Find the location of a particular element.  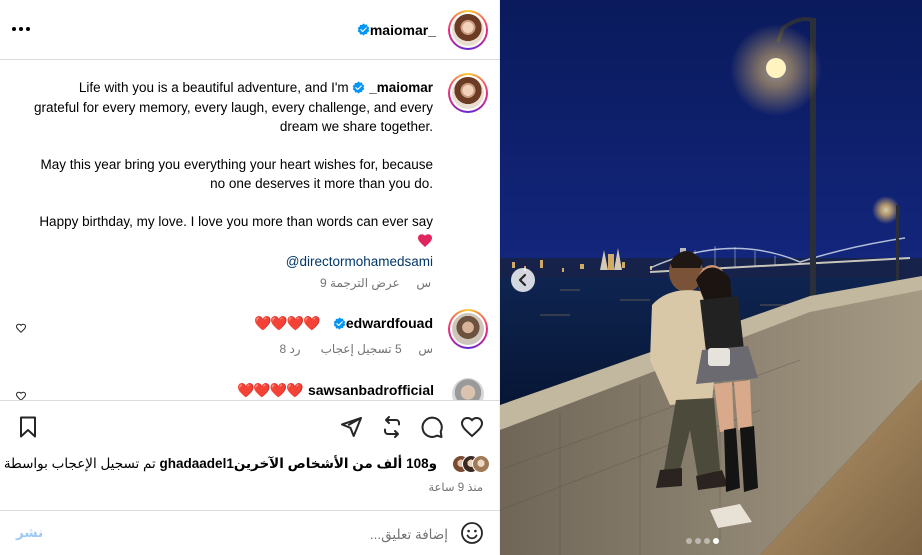

carousel-dots is located at coordinates (716, 542).